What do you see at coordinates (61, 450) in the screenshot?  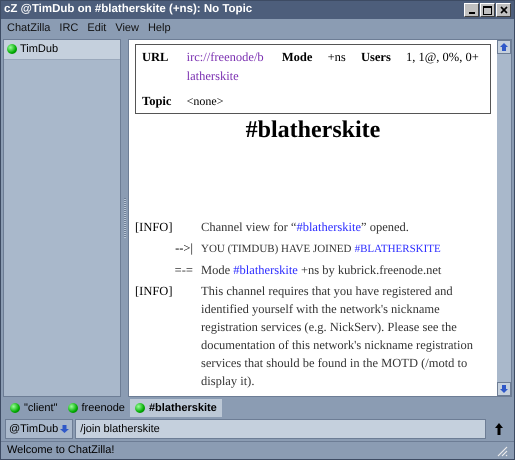 I see `status-text: Welcome to ChatZilla!` at bounding box center [61, 450].